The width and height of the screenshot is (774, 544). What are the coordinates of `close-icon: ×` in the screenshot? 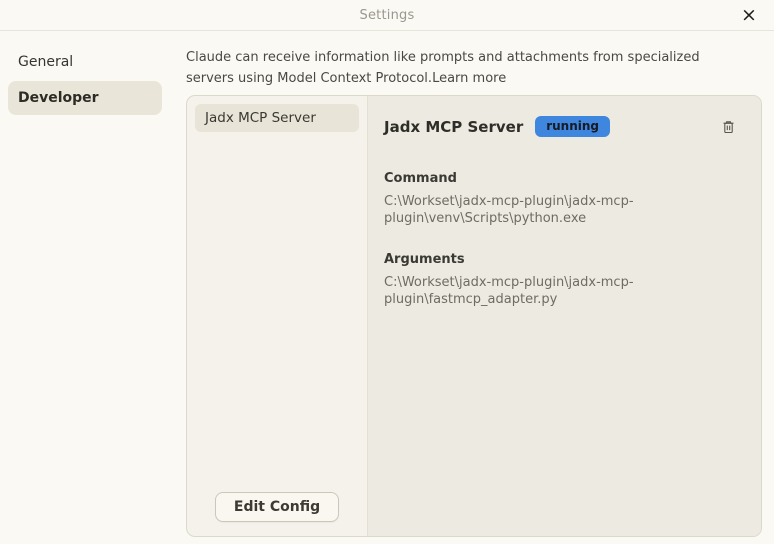 It's located at (749, 15).